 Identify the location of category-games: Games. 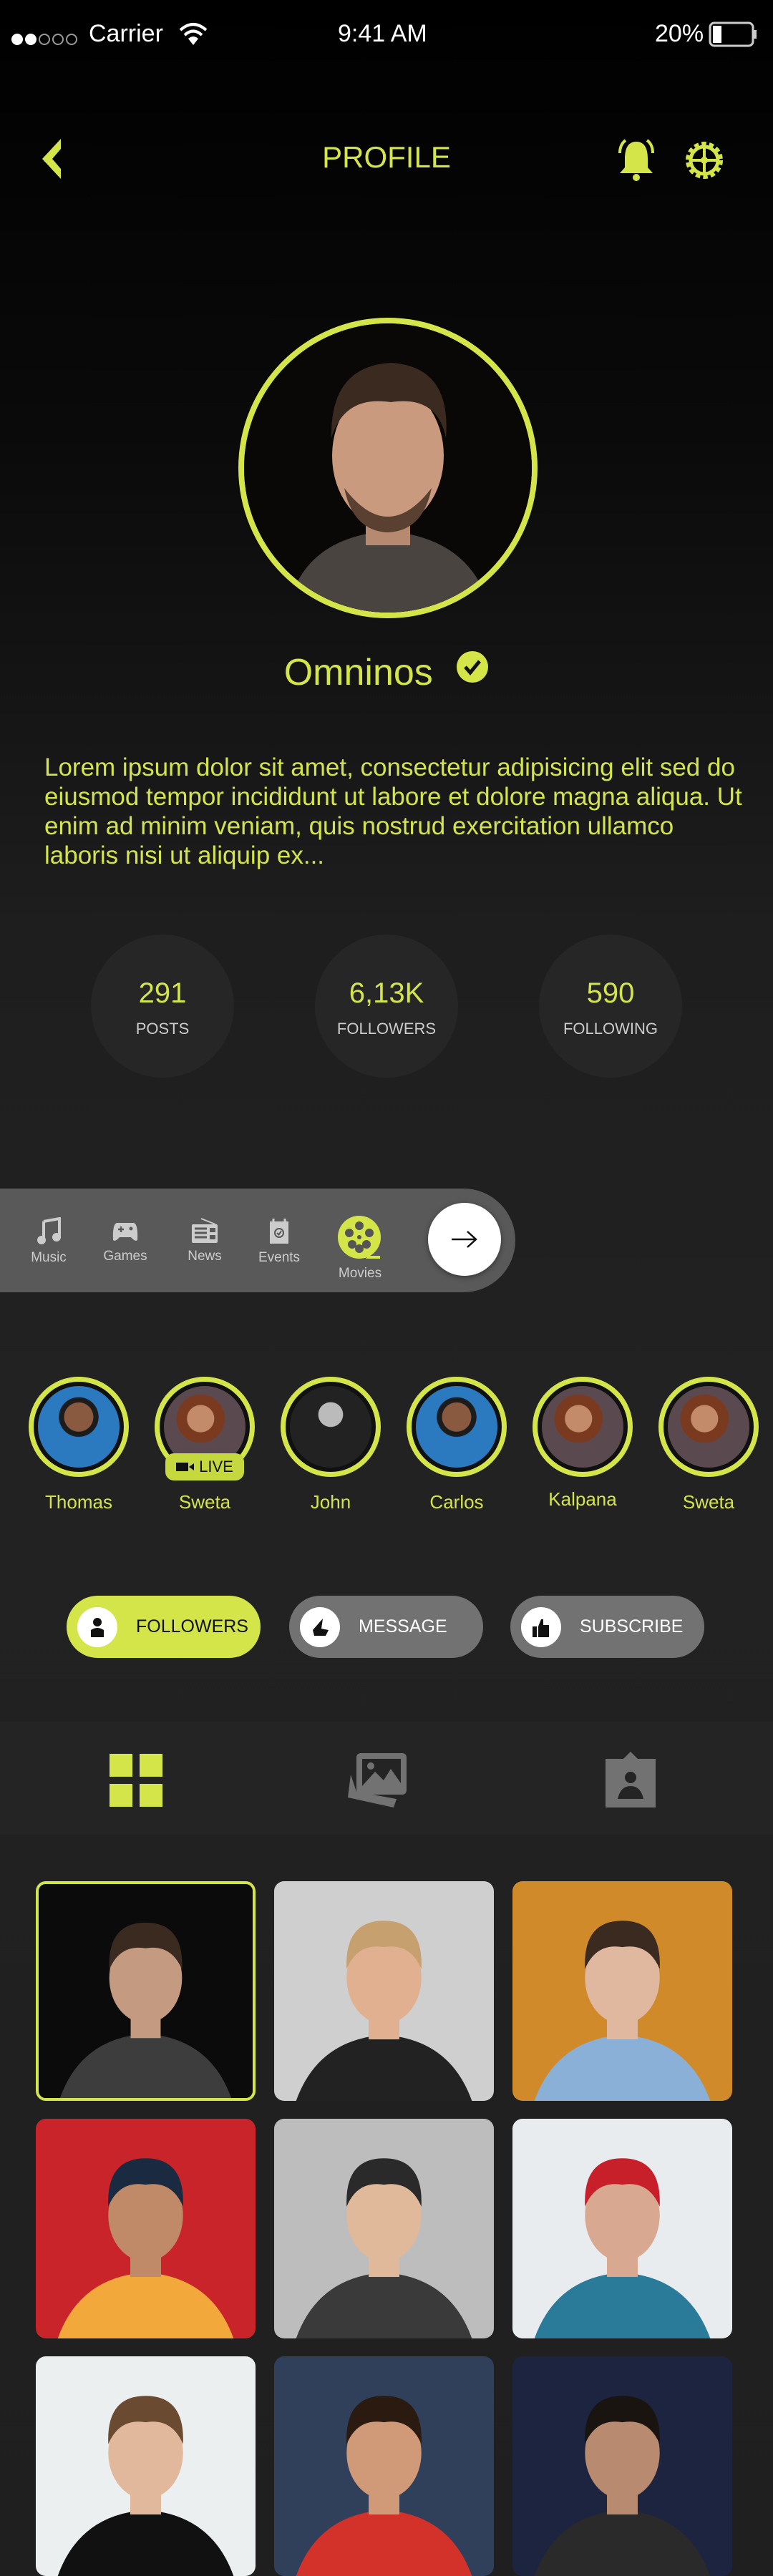
(125, 1242).